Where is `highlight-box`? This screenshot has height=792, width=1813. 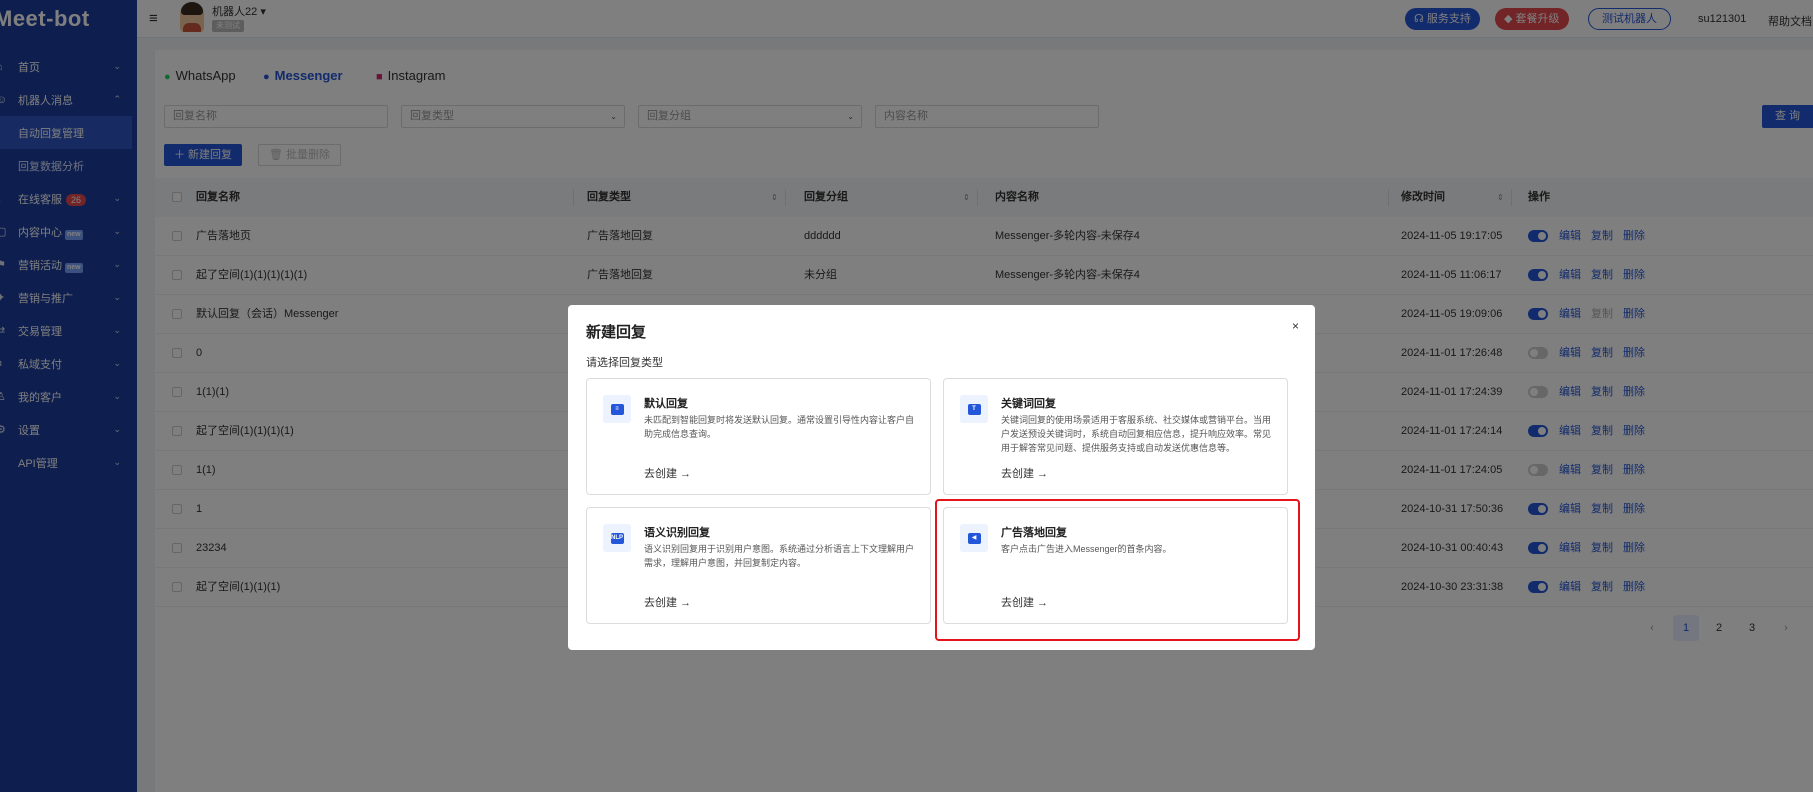 highlight-box is located at coordinates (1117, 570).